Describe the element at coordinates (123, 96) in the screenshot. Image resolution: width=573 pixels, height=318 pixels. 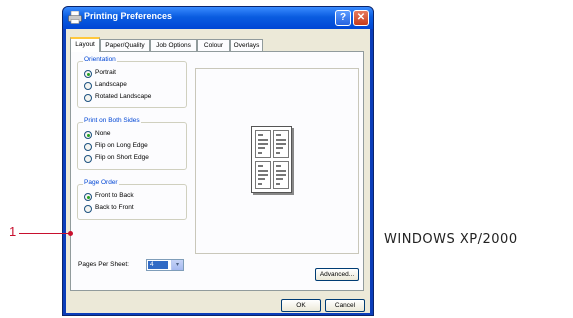
I see `radio-label: Rotated Landscape` at that location.